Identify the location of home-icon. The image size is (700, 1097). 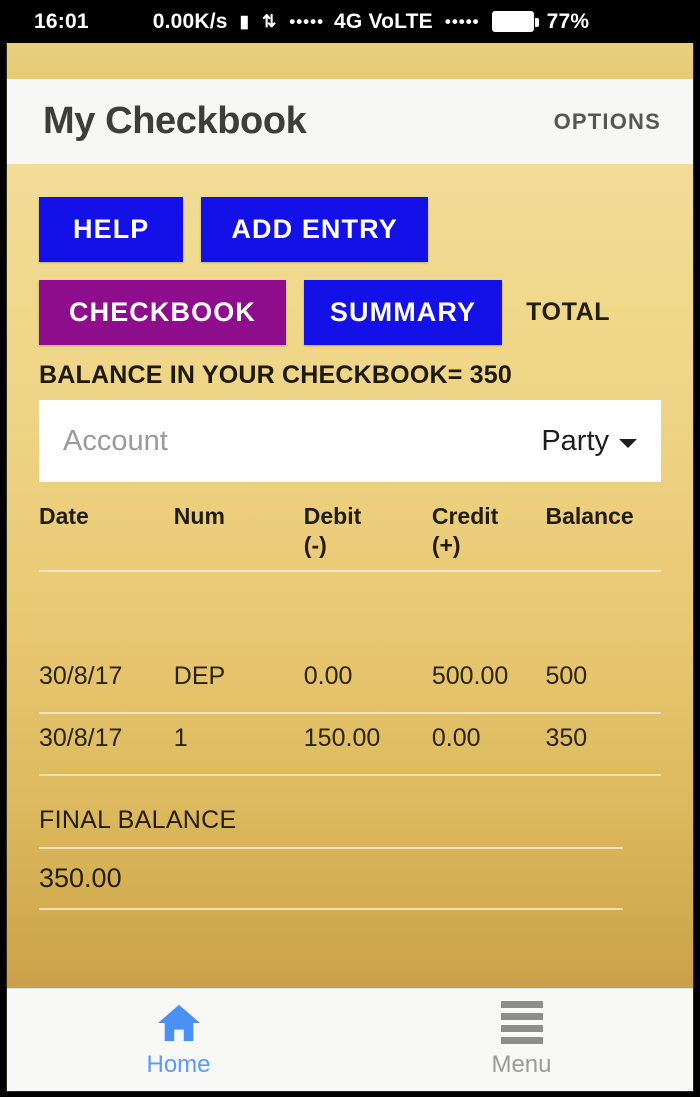
(178, 1022).